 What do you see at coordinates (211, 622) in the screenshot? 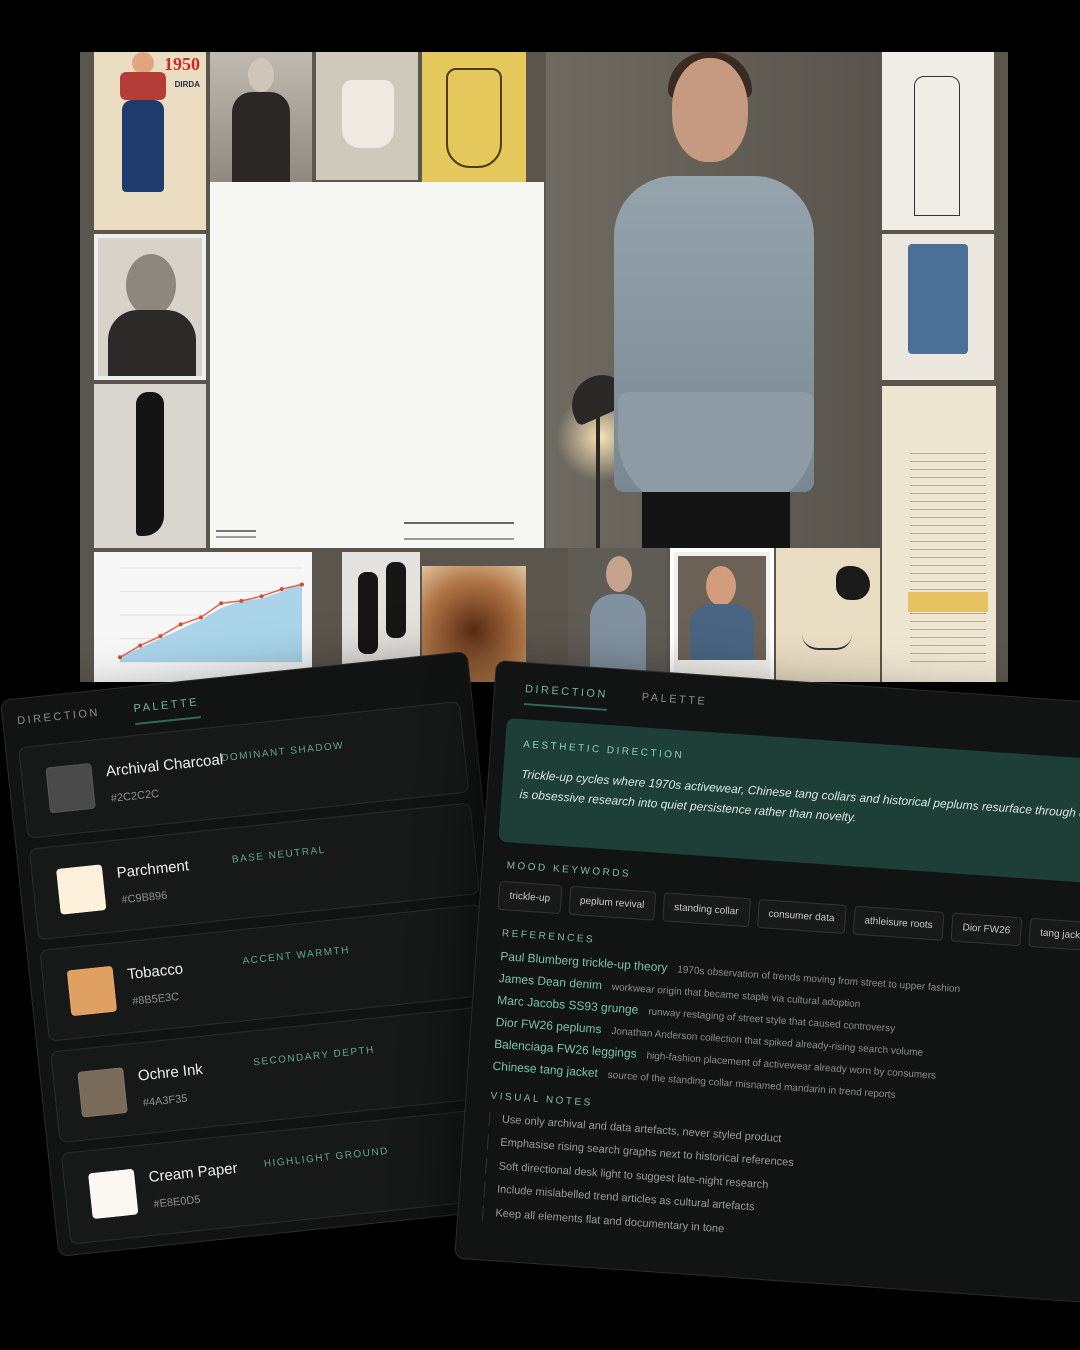
I see `area-series` at bounding box center [211, 622].